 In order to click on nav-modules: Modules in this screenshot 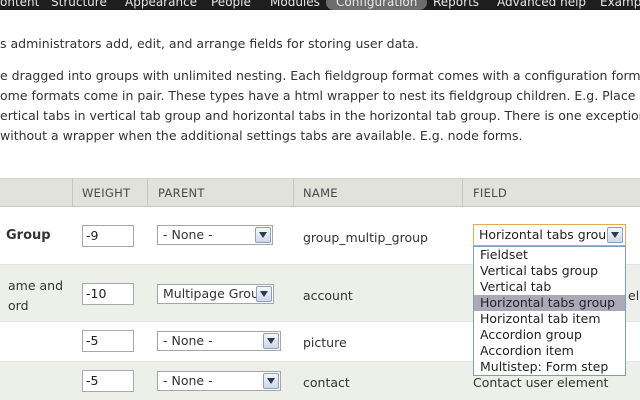, I will do `click(295, 5)`.